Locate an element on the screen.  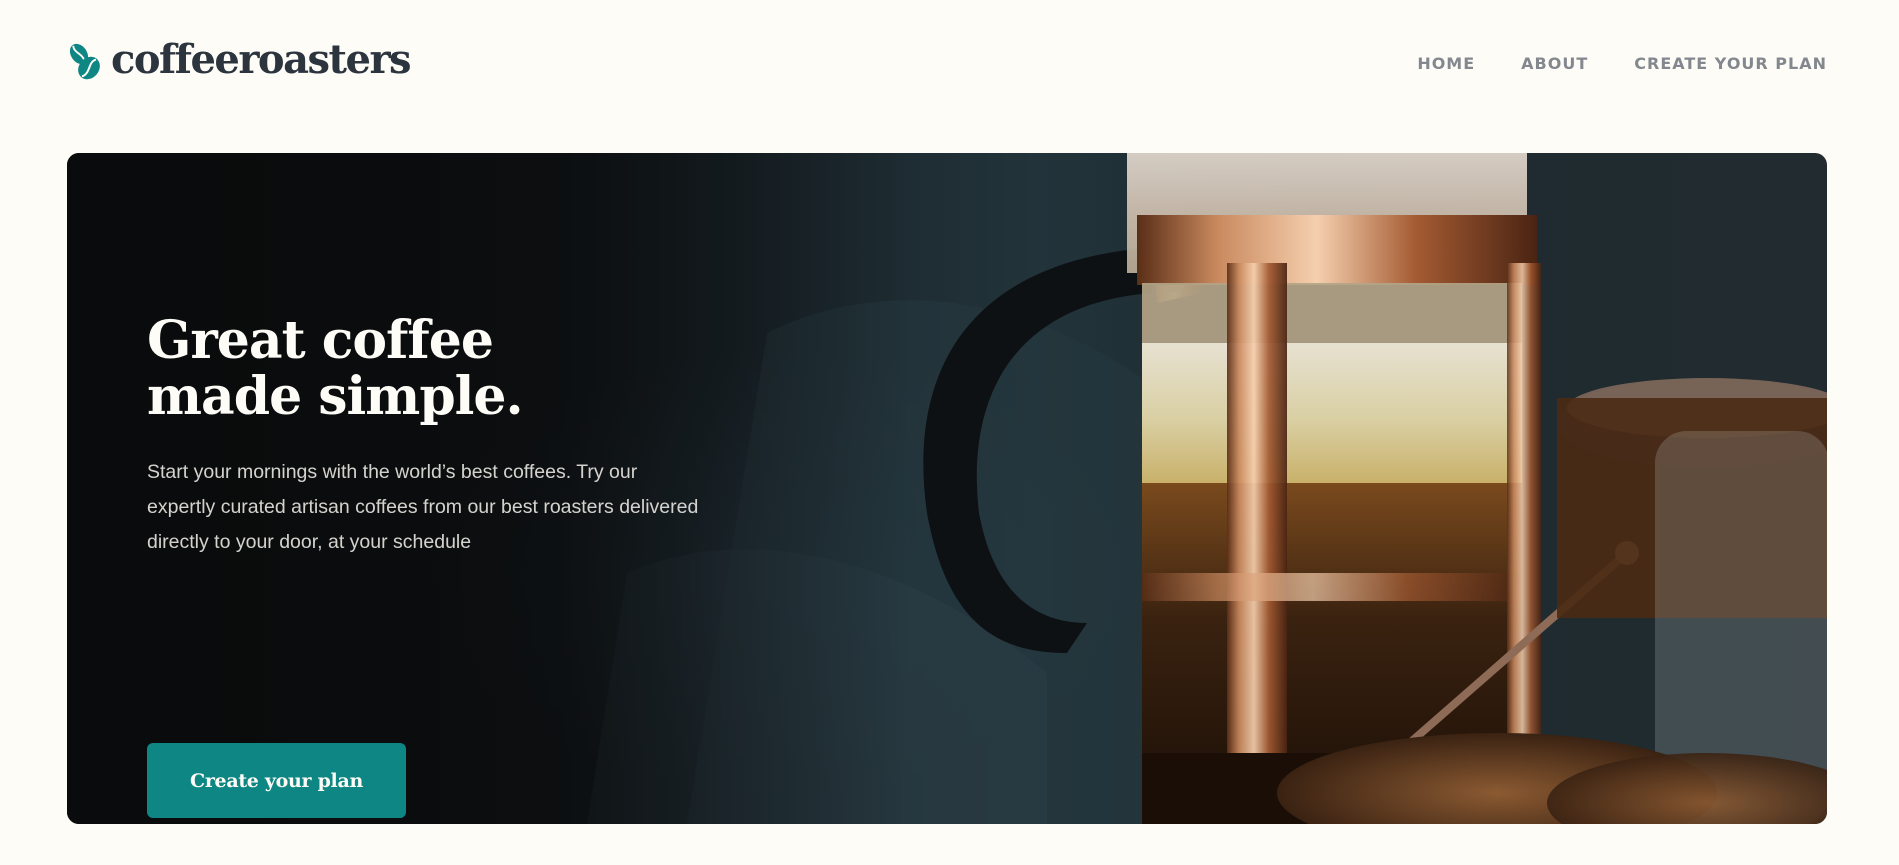
logo-link: coffeeroasters is located at coordinates (239, 59).